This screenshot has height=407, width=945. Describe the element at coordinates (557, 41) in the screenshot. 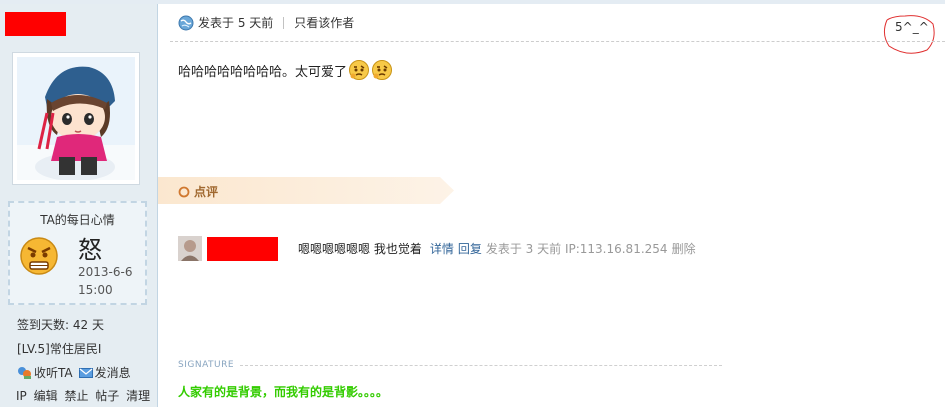

I see `header-divider-line` at that location.